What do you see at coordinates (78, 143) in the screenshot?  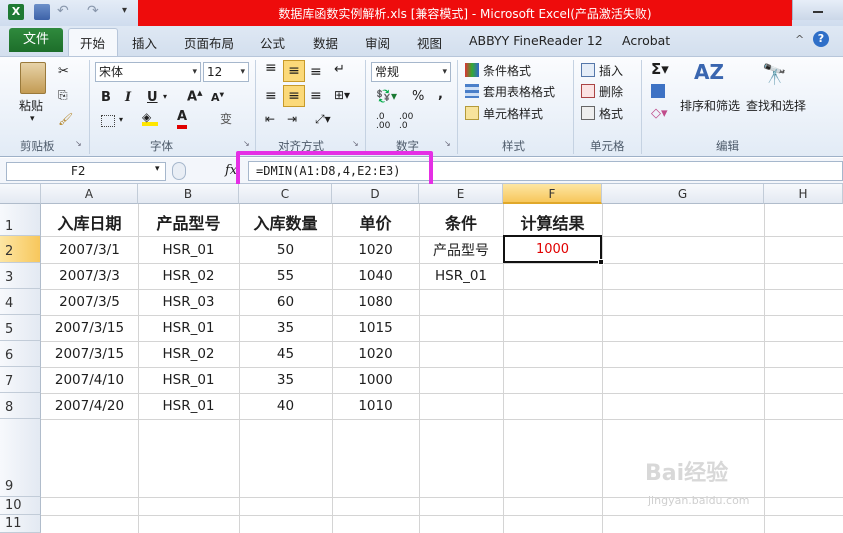 I see `clipboard-launcher-icon: ↘` at bounding box center [78, 143].